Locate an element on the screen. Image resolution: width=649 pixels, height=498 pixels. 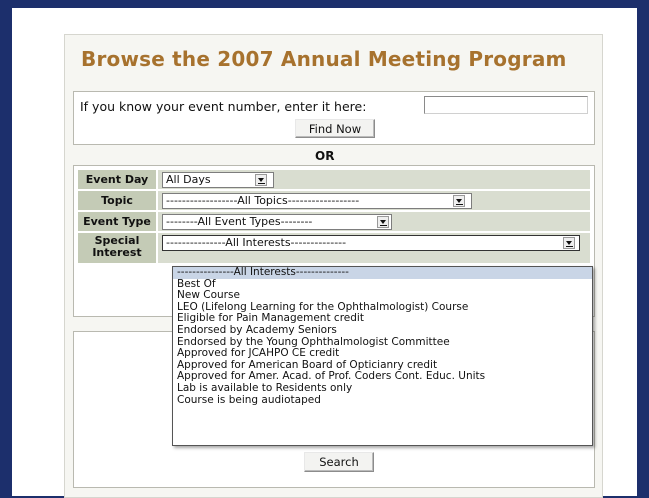
special-interest-label: Special Interest is located at coordinates (117, 248).